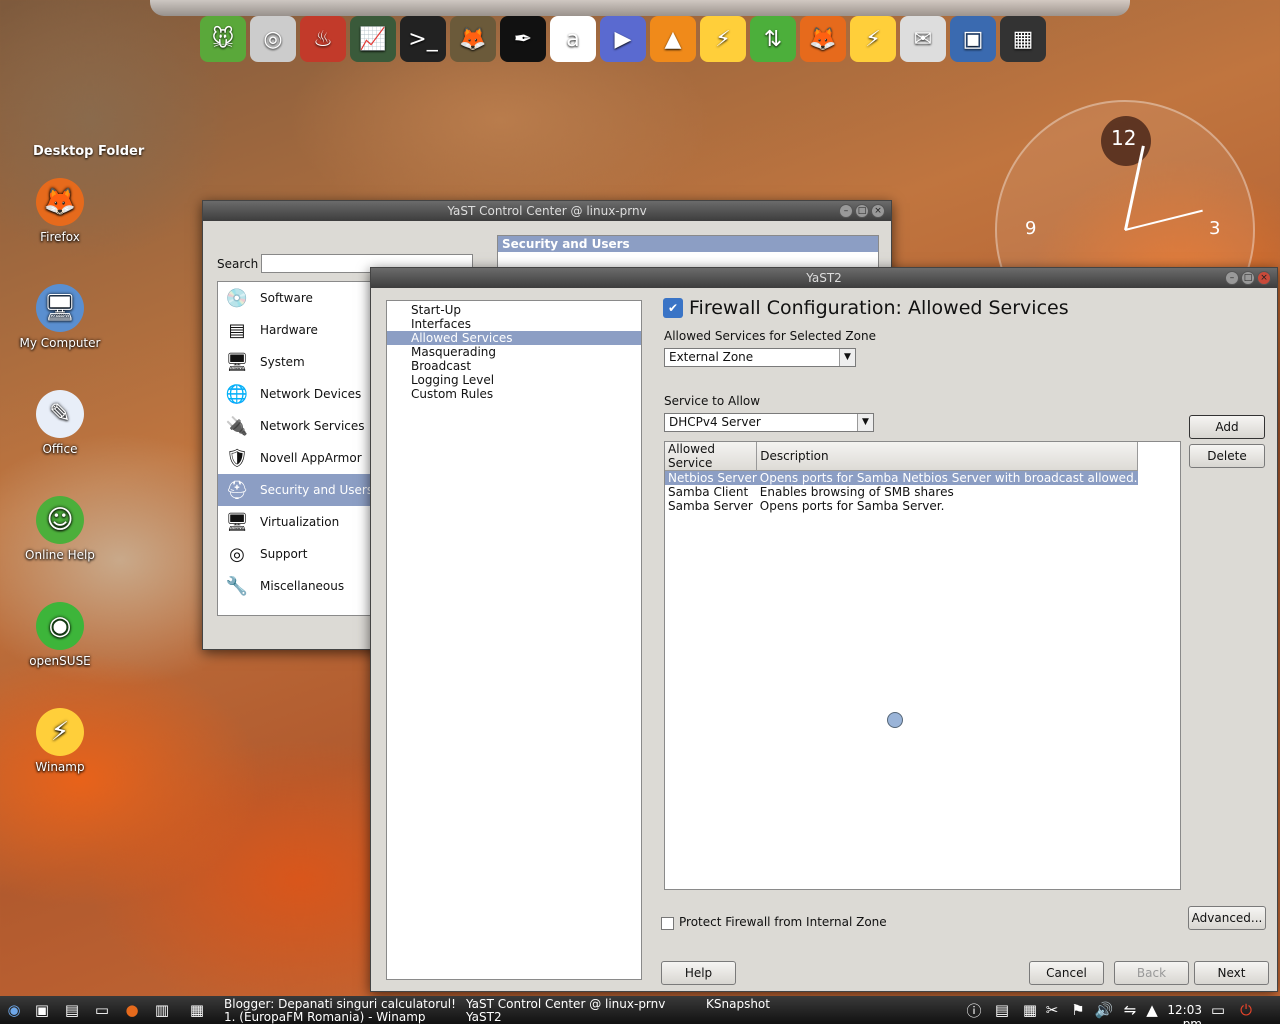  I want to click on mail-icon: ✉, so click(923, 39).